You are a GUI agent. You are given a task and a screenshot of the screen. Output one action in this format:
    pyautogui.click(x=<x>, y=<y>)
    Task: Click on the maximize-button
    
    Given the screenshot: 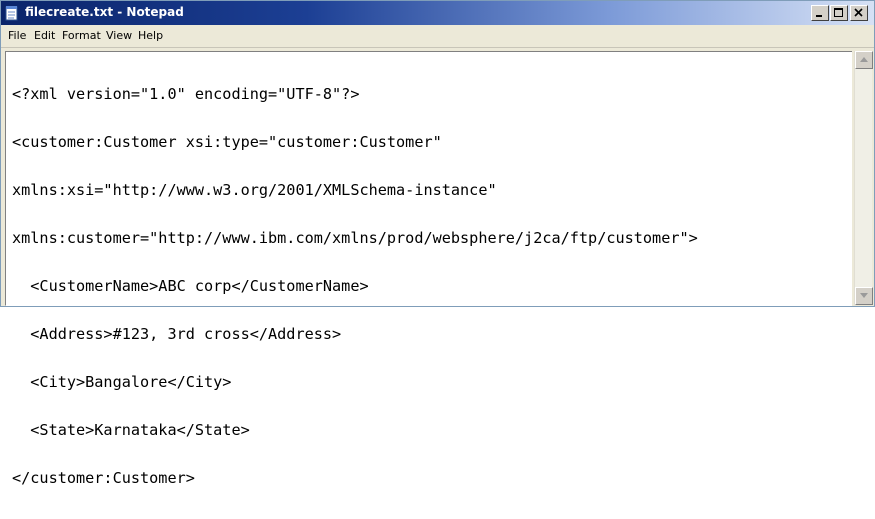 What is the action you would take?
    pyautogui.click(x=839, y=13)
    